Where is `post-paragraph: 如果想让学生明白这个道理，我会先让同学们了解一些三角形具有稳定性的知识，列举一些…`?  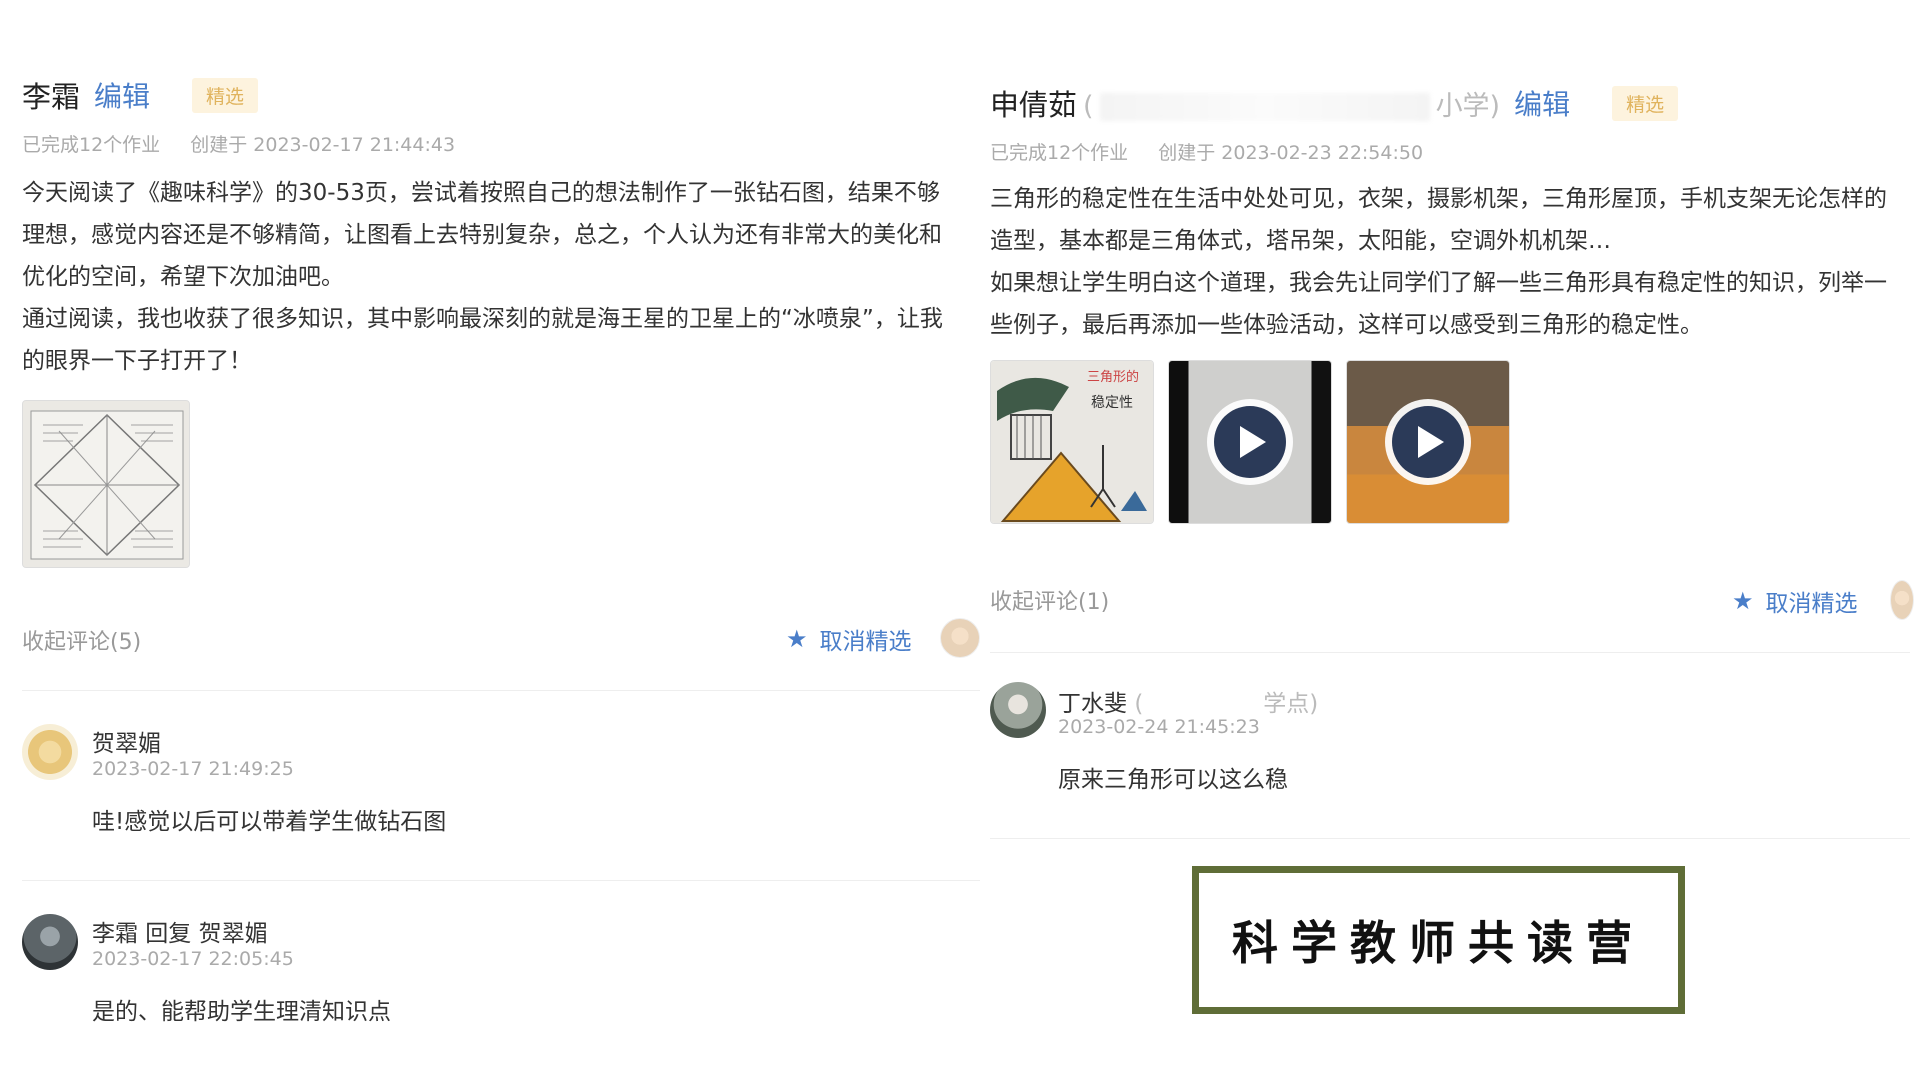 post-paragraph: 如果想让学生明白这个道理，我会先让同学们了解一些三角形具有稳定性的知识，列举一些… is located at coordinates (1438, 304).